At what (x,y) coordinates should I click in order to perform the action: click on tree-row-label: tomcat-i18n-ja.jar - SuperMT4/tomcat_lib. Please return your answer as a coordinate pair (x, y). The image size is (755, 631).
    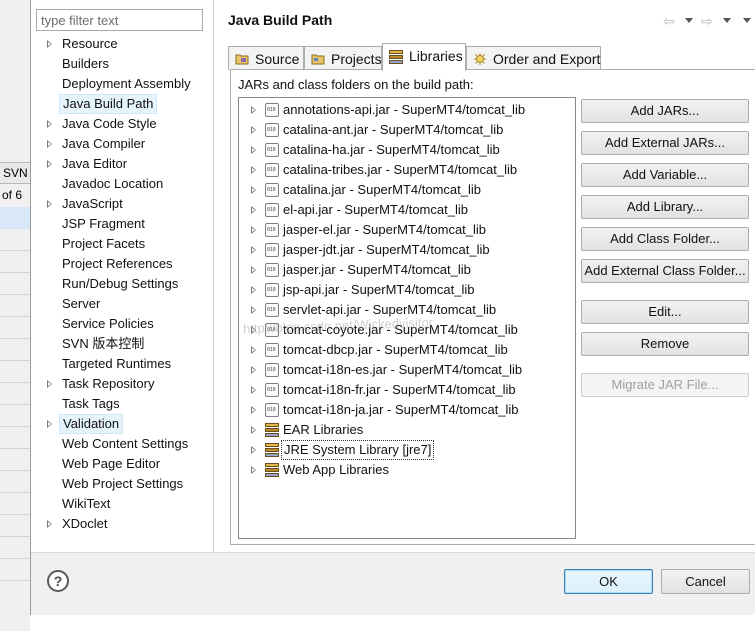
    Looking at the image, I should click on (401, 409).